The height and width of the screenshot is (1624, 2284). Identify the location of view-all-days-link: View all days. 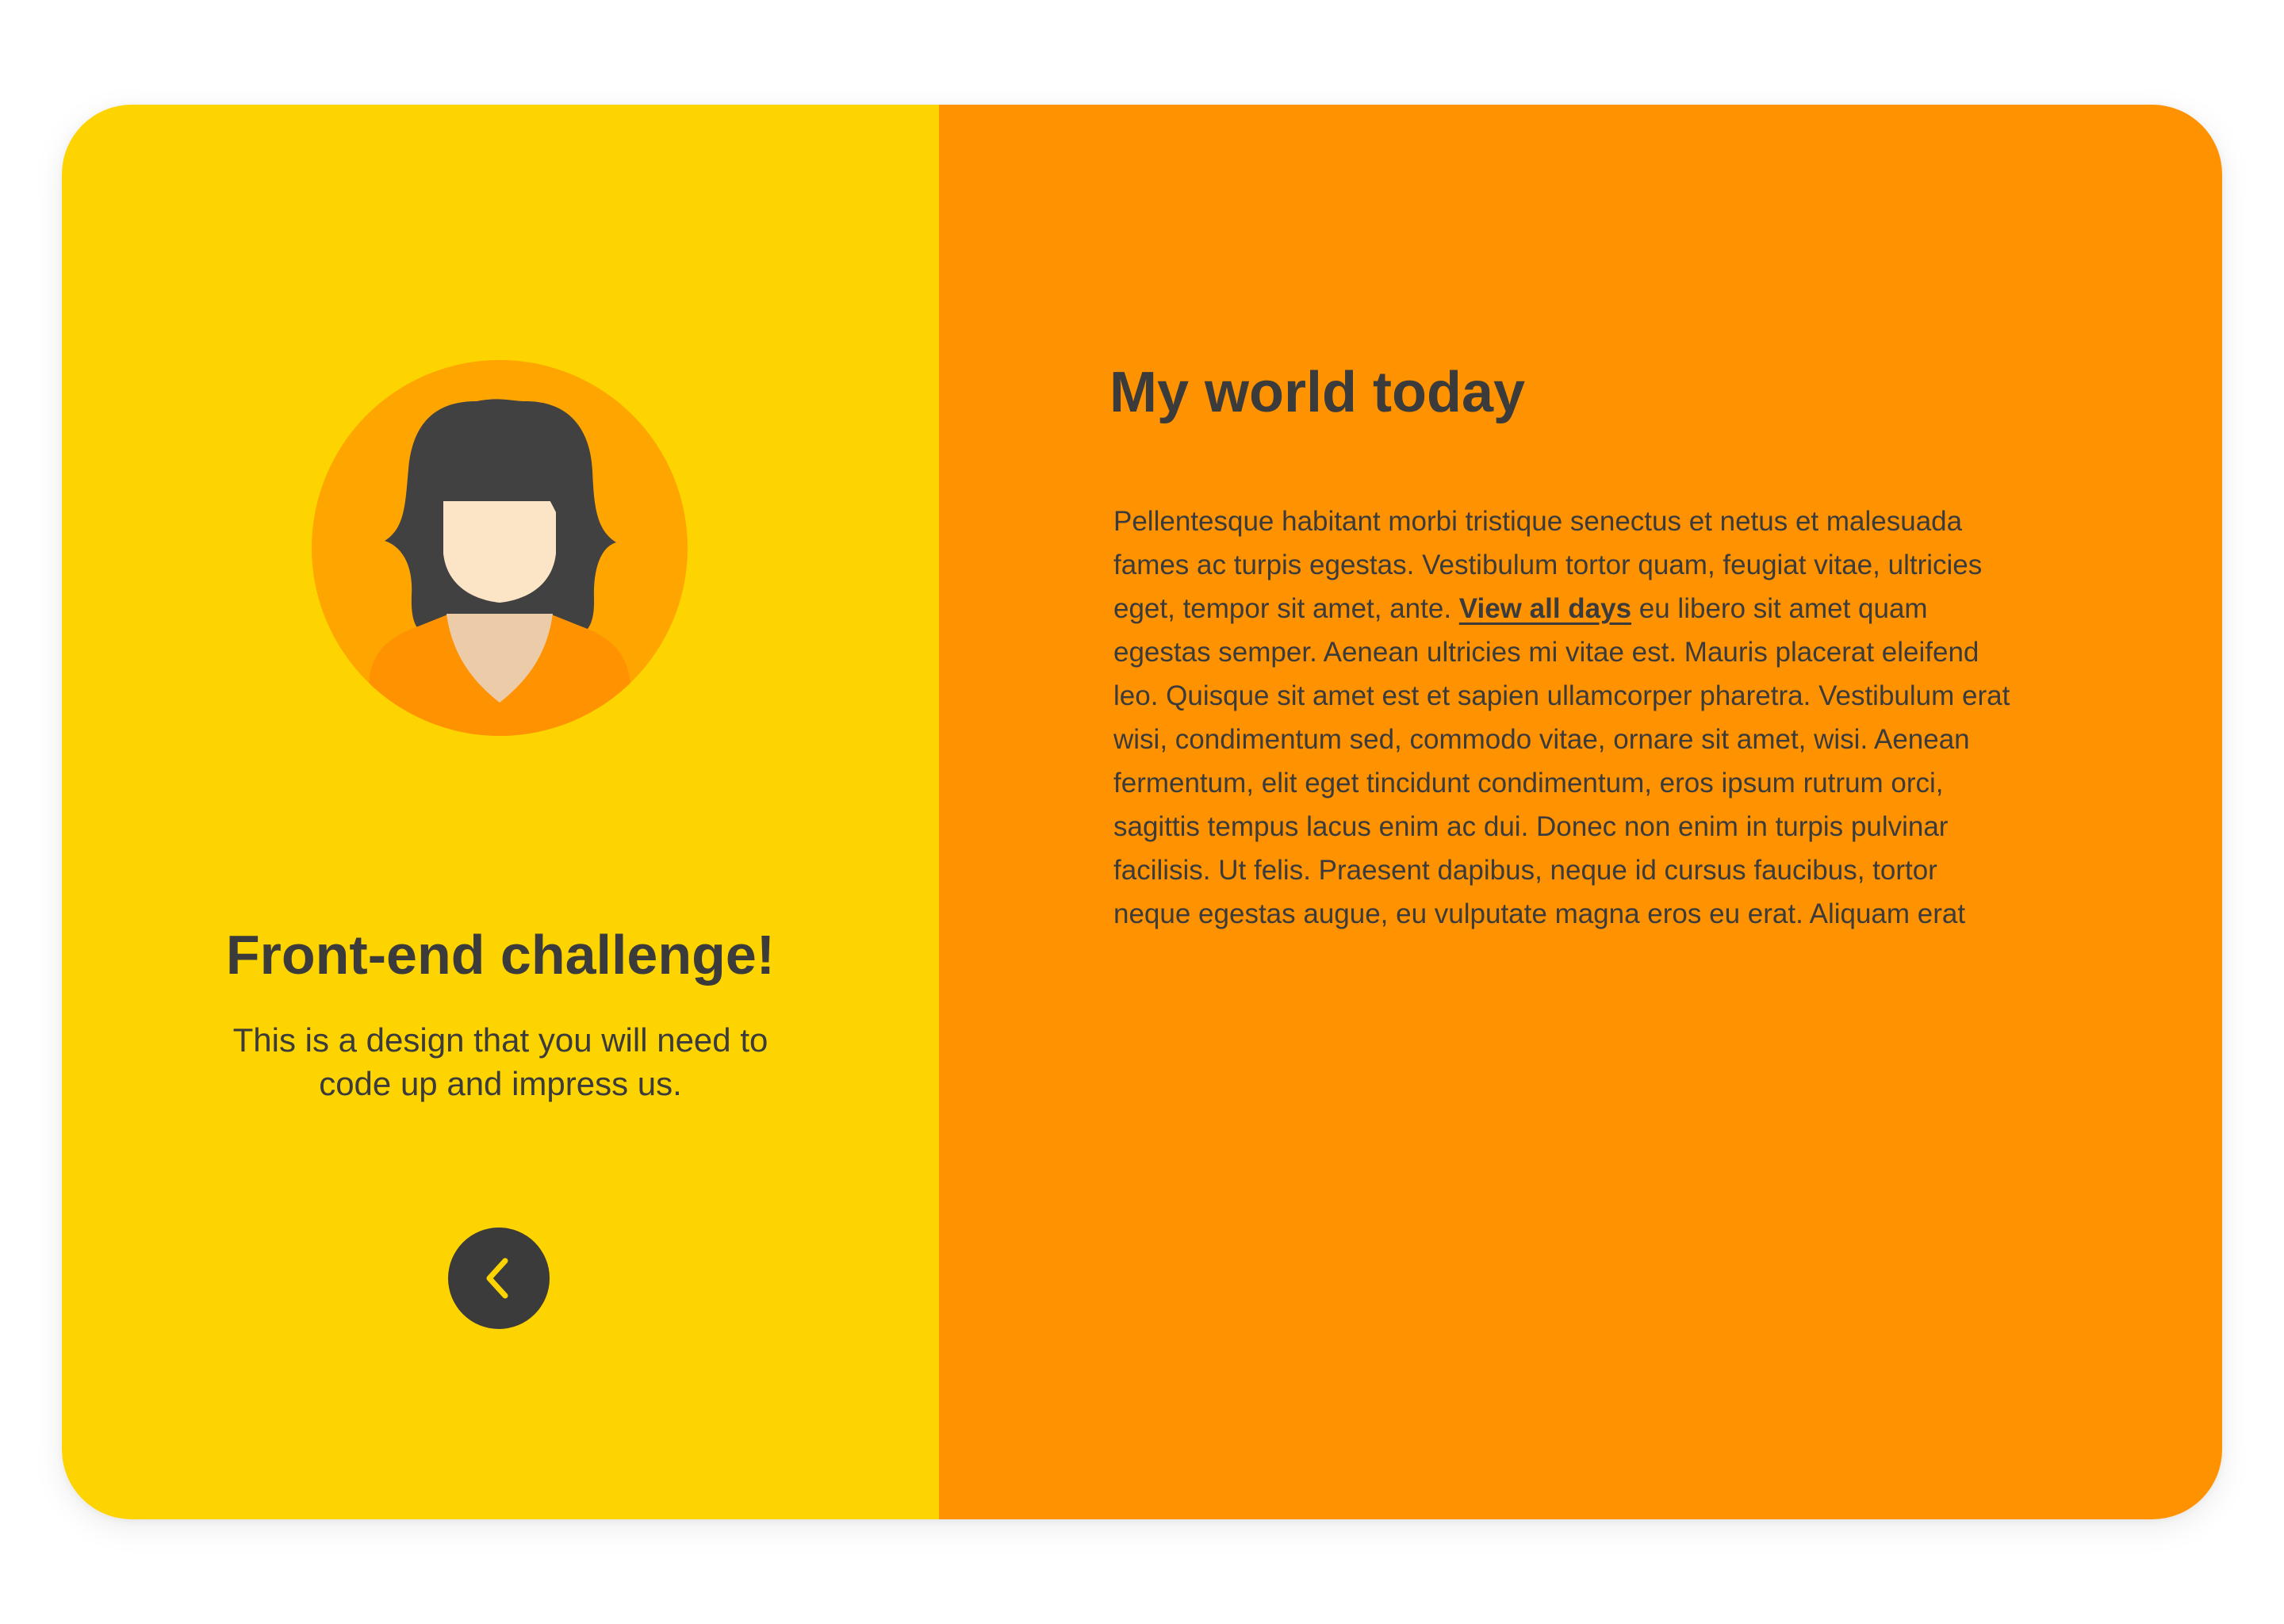
(1545, 608).